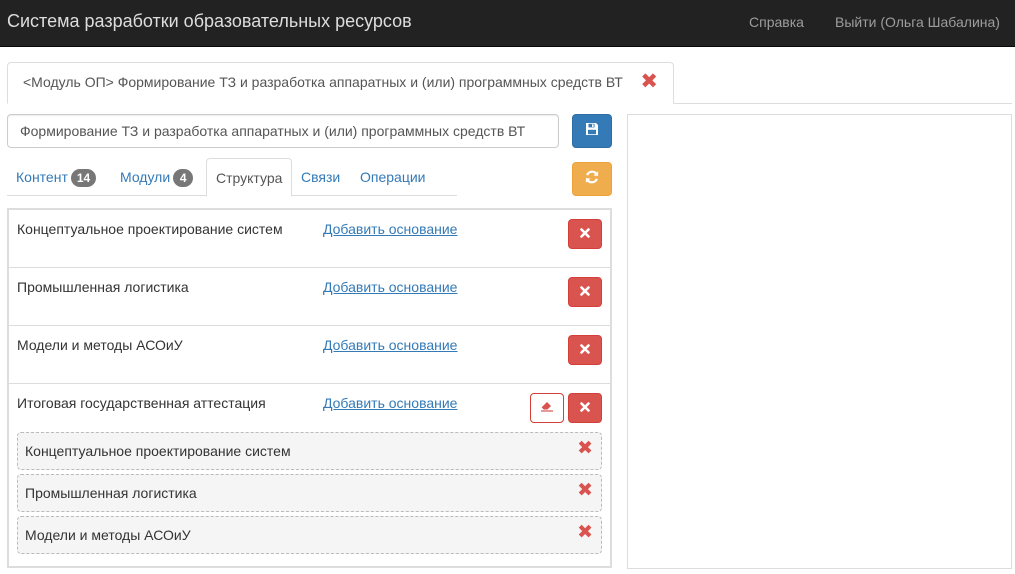  Describe the element at coordinates (309, 493) in the screenshot. I see `basis-item: Промышленная логистика ✖` at that location.